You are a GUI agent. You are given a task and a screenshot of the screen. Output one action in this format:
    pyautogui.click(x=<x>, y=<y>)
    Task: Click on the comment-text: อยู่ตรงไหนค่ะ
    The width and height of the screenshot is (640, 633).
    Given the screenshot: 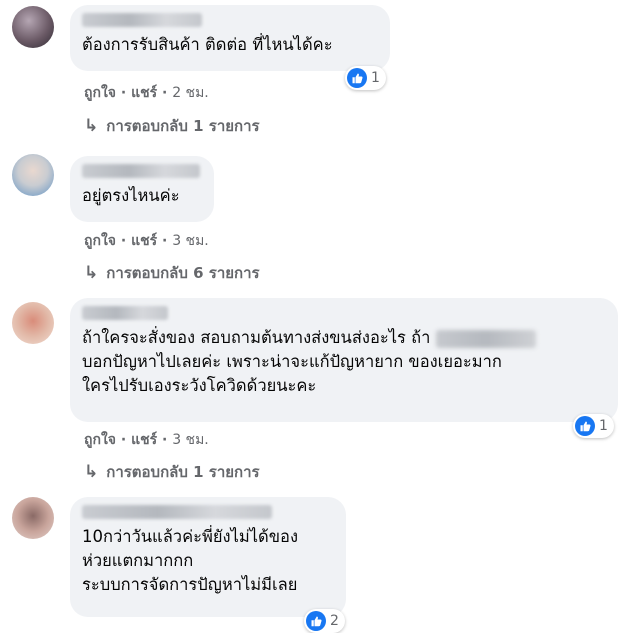 What is the action you would take?
    pyautogui.click(x=131, y=195)
    